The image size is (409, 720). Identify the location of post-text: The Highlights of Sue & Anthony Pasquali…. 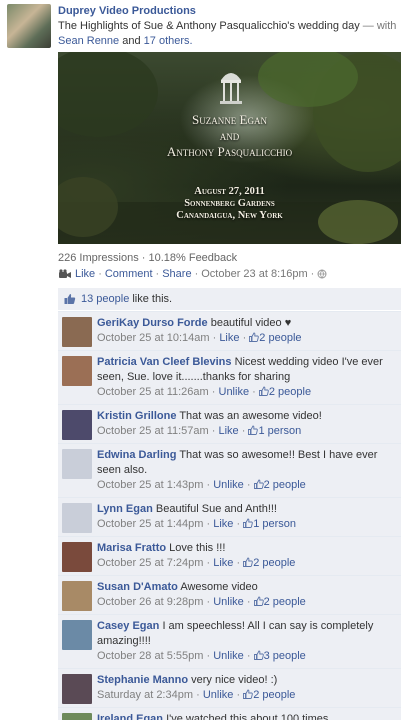
(230, 34).